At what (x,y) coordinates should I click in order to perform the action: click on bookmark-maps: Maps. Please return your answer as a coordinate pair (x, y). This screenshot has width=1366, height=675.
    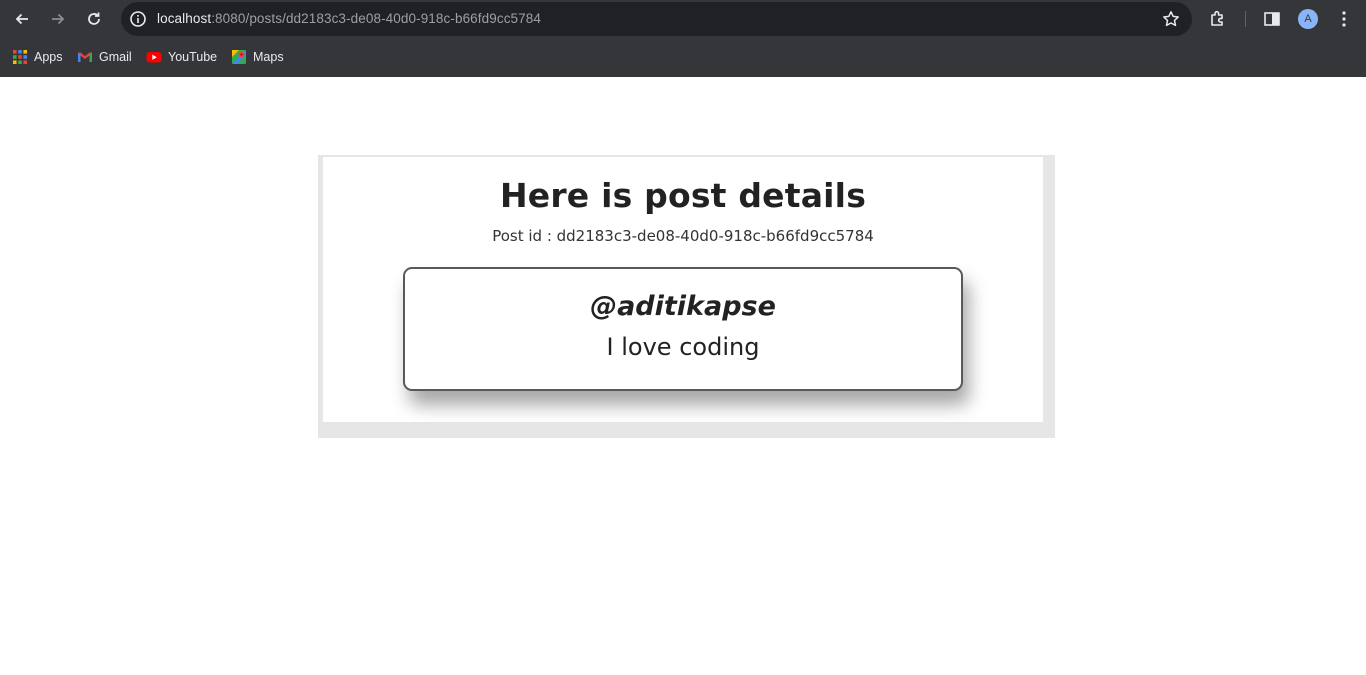
    Looking at the image, I should click on (257, 57).